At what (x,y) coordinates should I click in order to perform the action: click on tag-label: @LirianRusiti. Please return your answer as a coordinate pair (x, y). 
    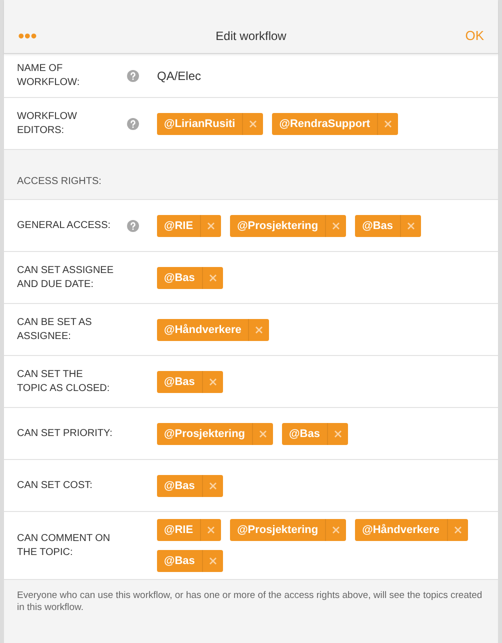
    Looking at the image, I should click on (199, 124).